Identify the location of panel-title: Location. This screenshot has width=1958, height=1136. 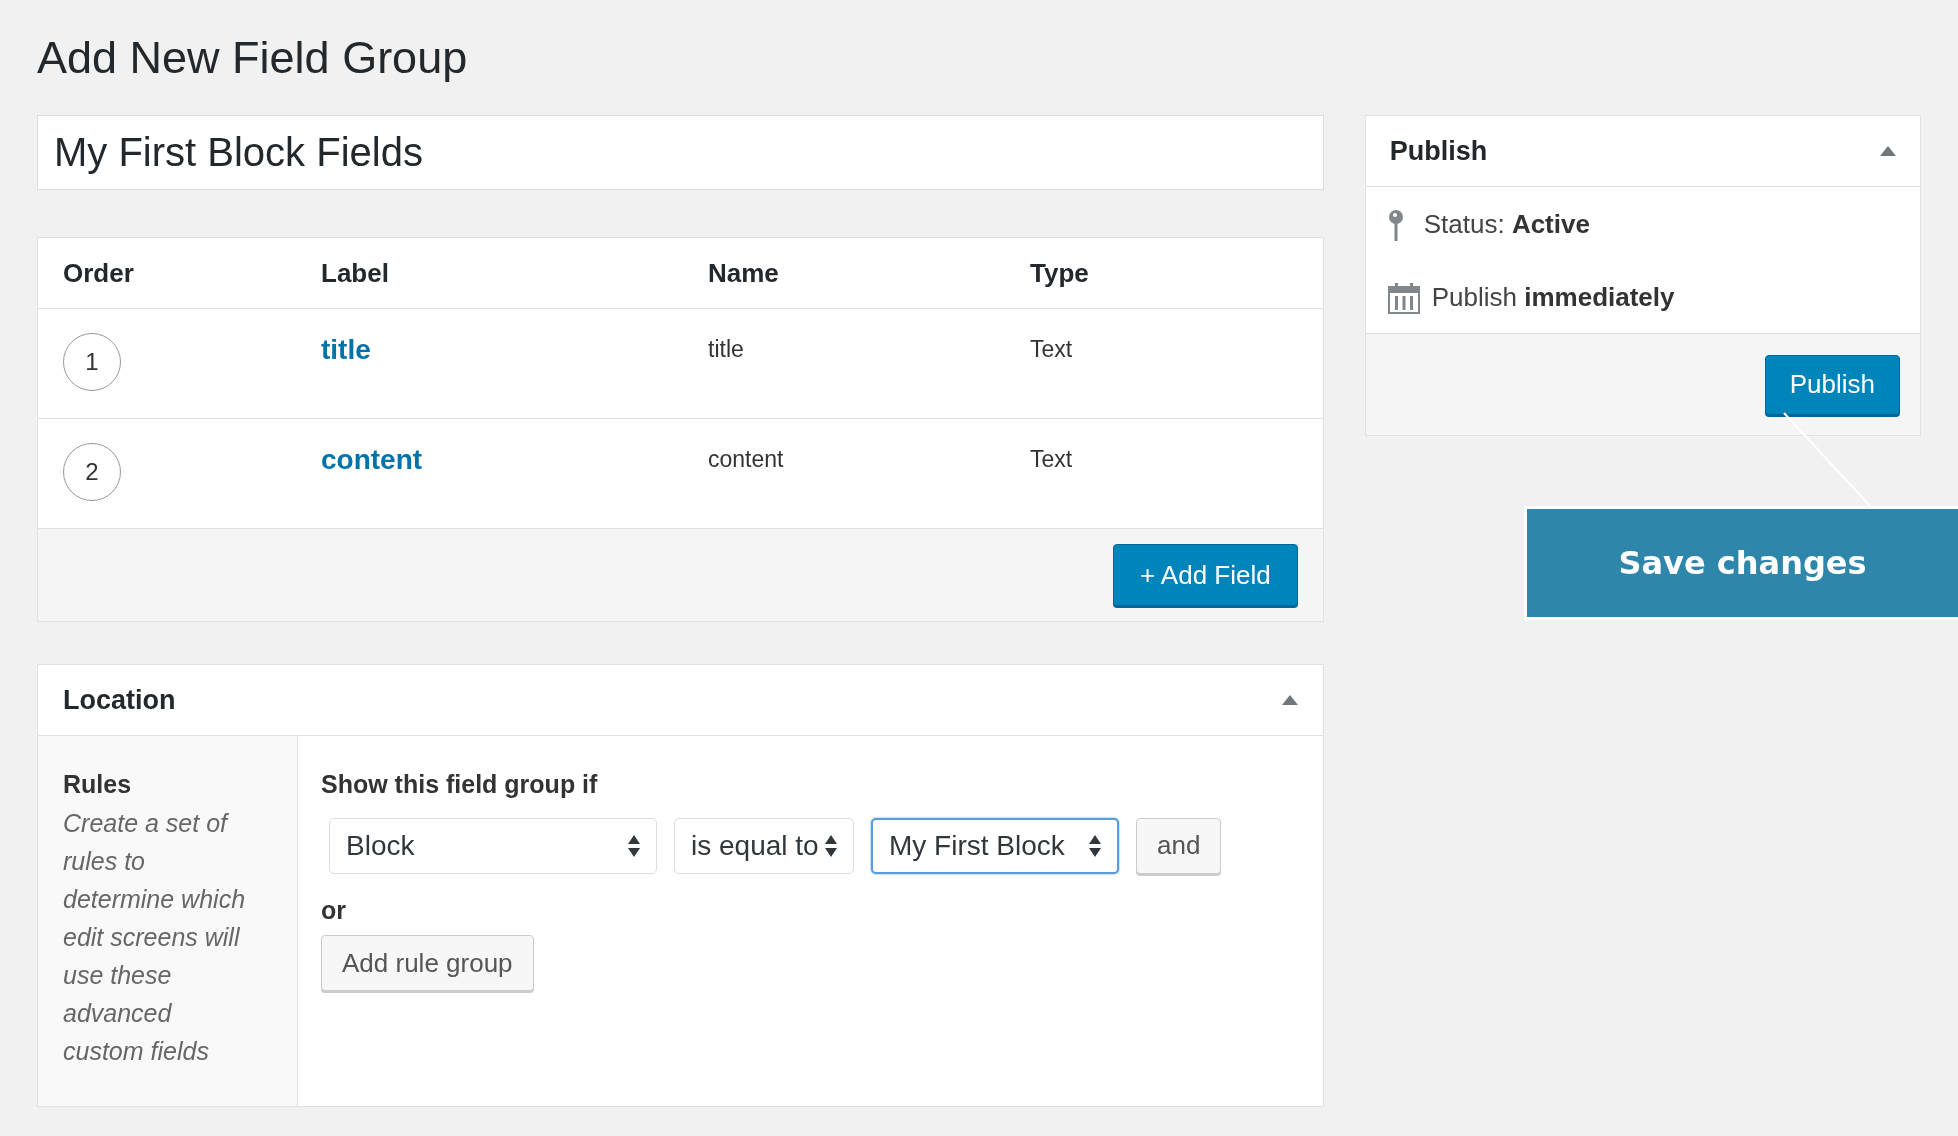
(119, 700).